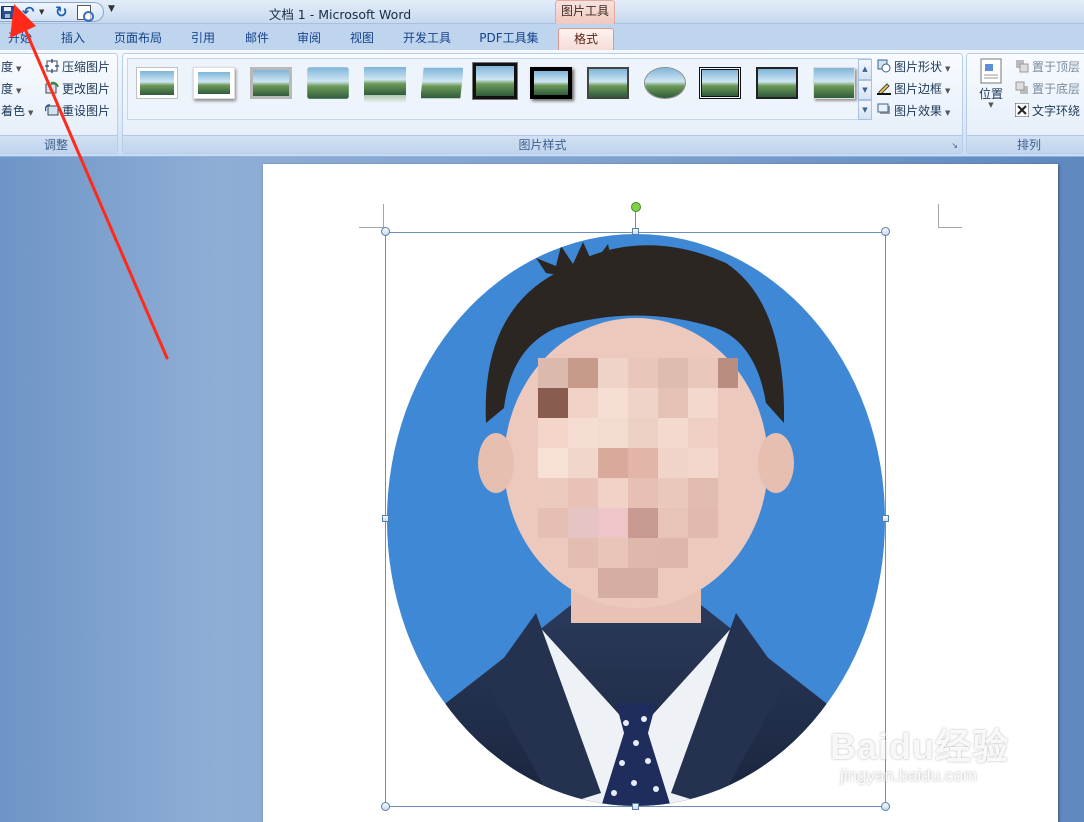  I want to click on gallery-scroll-up: ▲, so click(865, 69).